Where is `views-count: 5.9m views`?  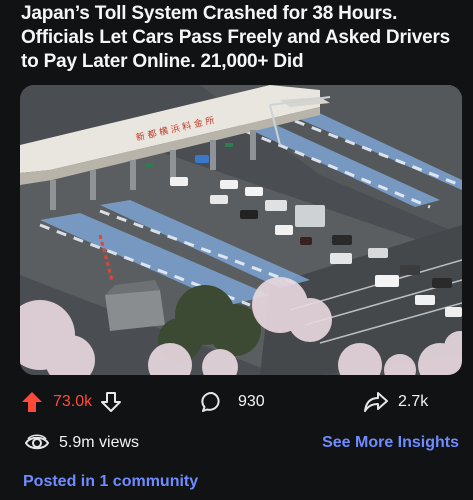
views-count: 5.9m views is located at coordinates (99, 442).